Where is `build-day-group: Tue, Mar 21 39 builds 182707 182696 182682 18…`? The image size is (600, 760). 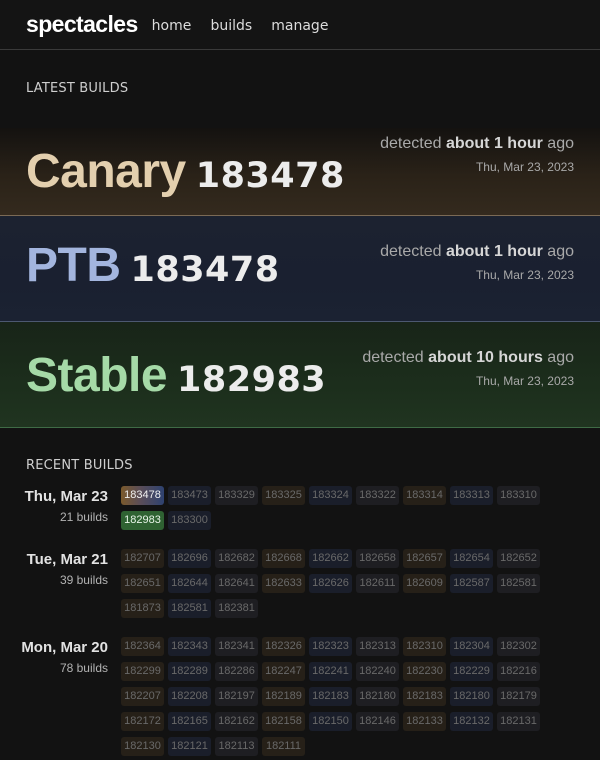
build-day-group: Tue, Mar 21 39 builds 182707 182696 182682 18… is located at coordinates (300, 586).